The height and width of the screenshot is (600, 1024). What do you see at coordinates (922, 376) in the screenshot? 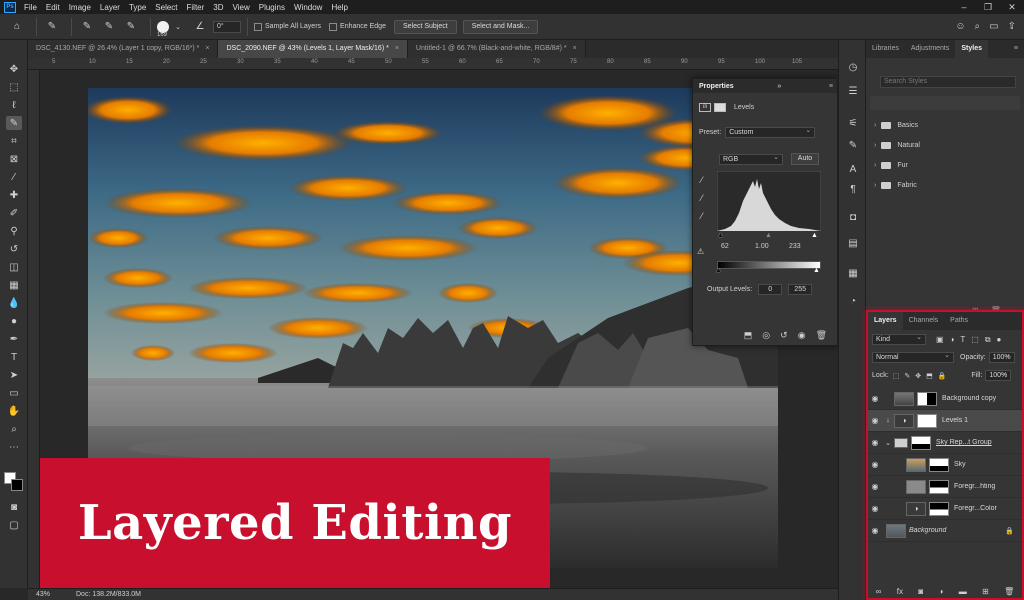
I see `lock-icons: ⬚✎✥⬒🔒` at bounding box center [922, 376].